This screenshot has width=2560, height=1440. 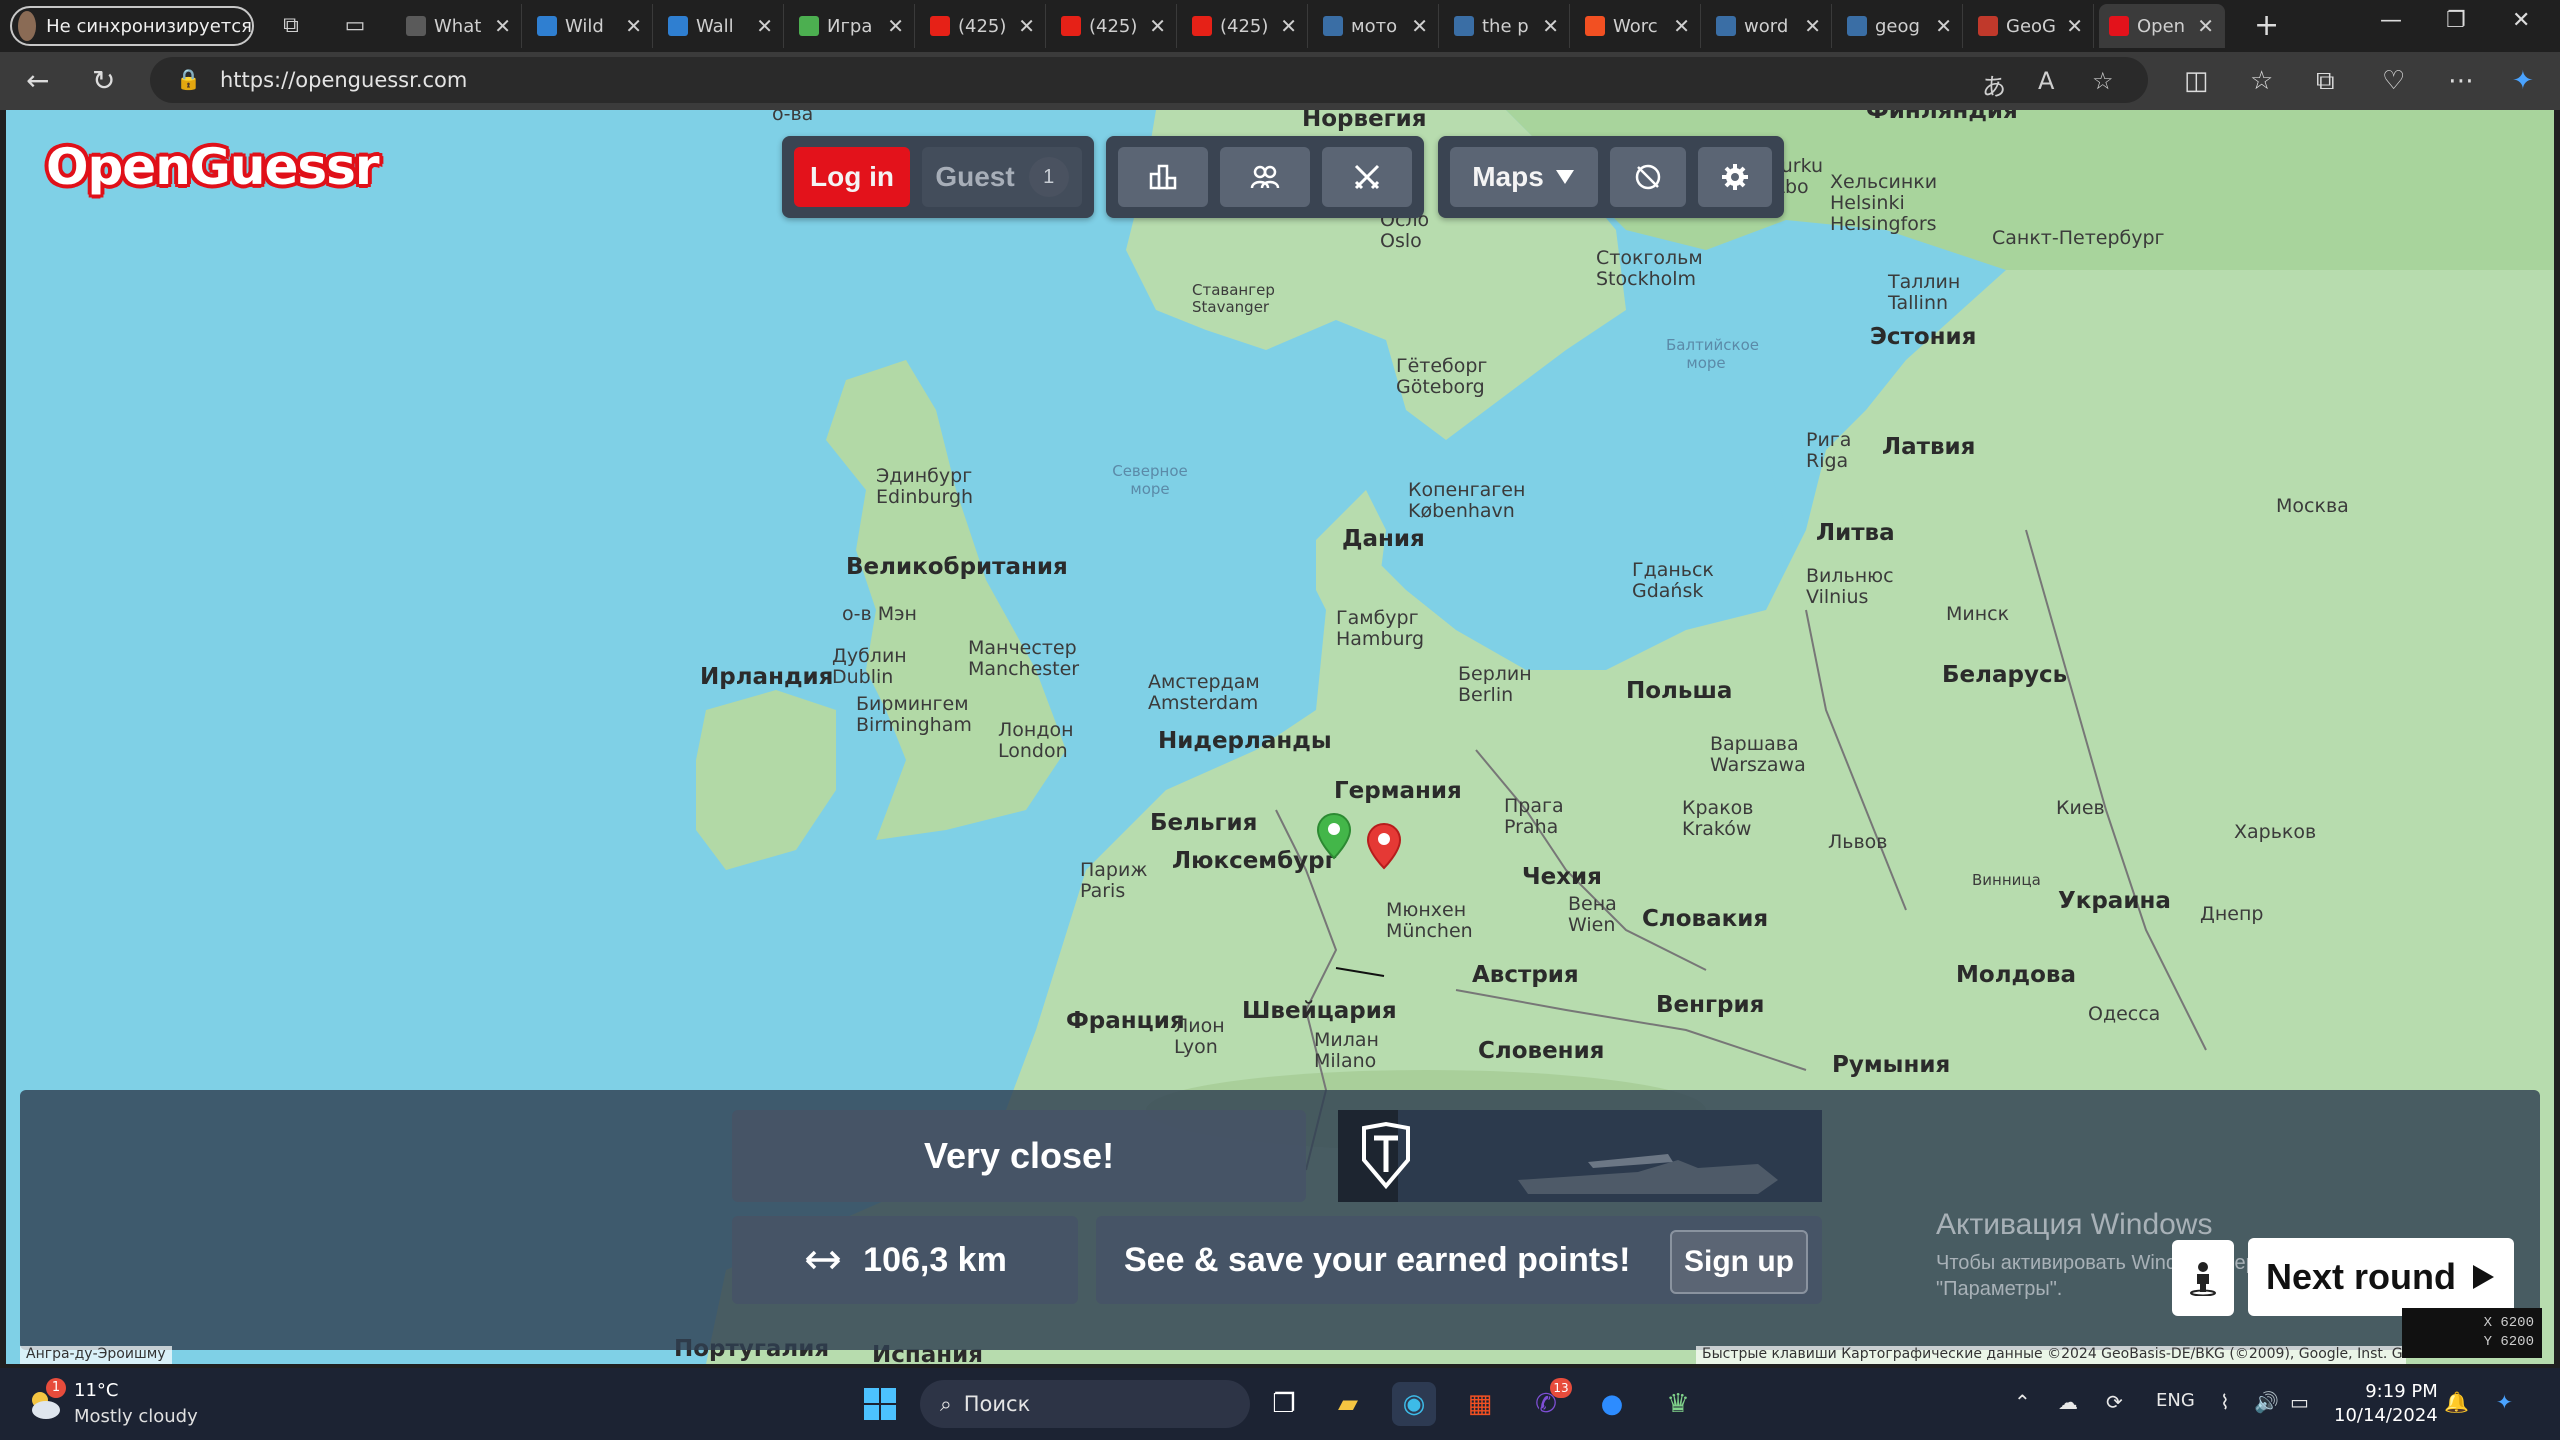 I want to click on translate-icon: あ, so click(x=1994, y=84).